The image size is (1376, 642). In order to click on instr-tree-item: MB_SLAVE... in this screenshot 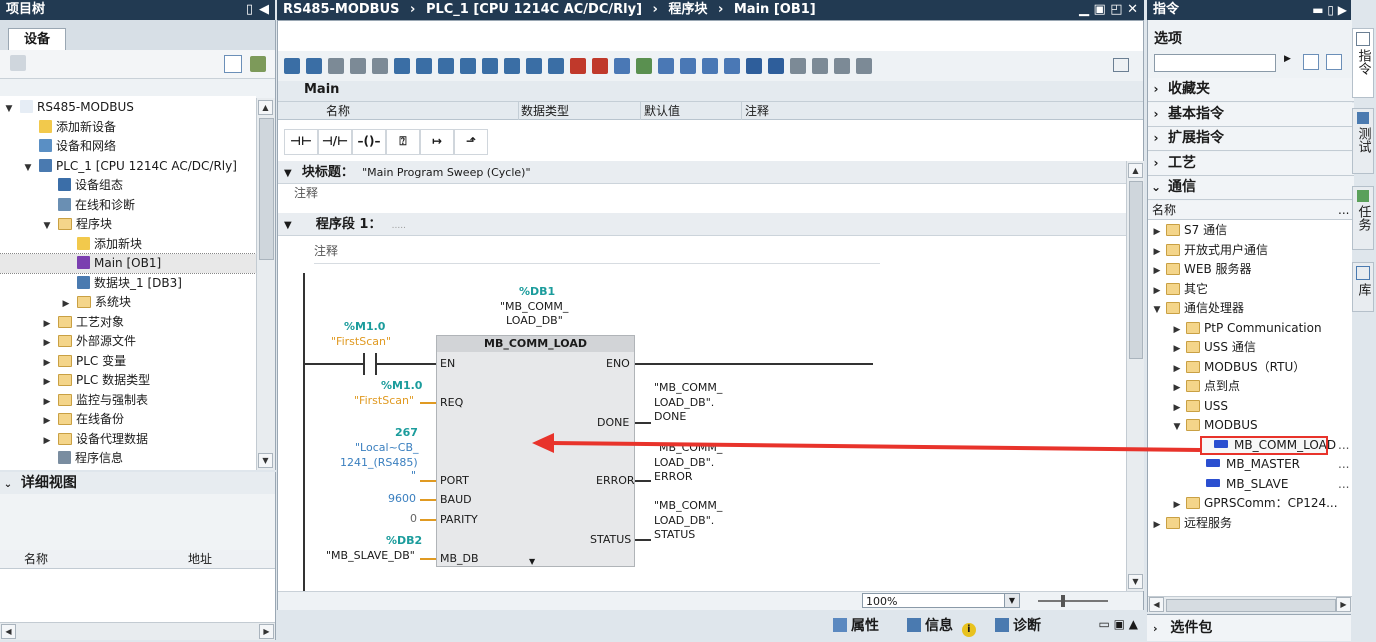, I will do `click(1248, 484)`.